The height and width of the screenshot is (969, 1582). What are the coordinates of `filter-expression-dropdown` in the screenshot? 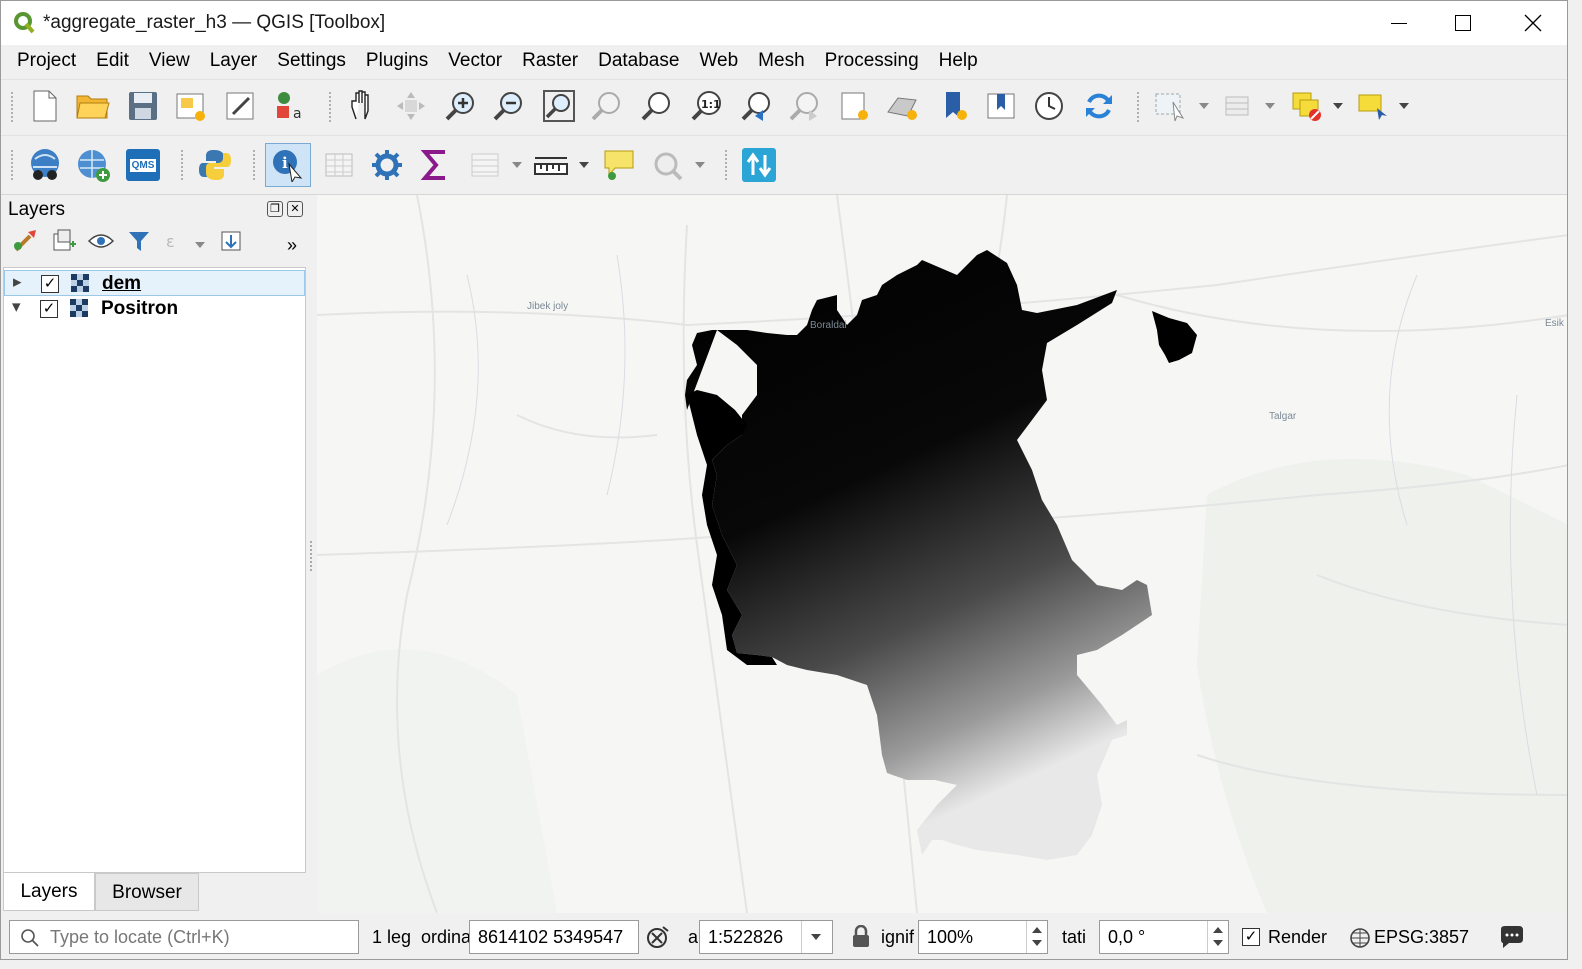 It's located at (200, 245).